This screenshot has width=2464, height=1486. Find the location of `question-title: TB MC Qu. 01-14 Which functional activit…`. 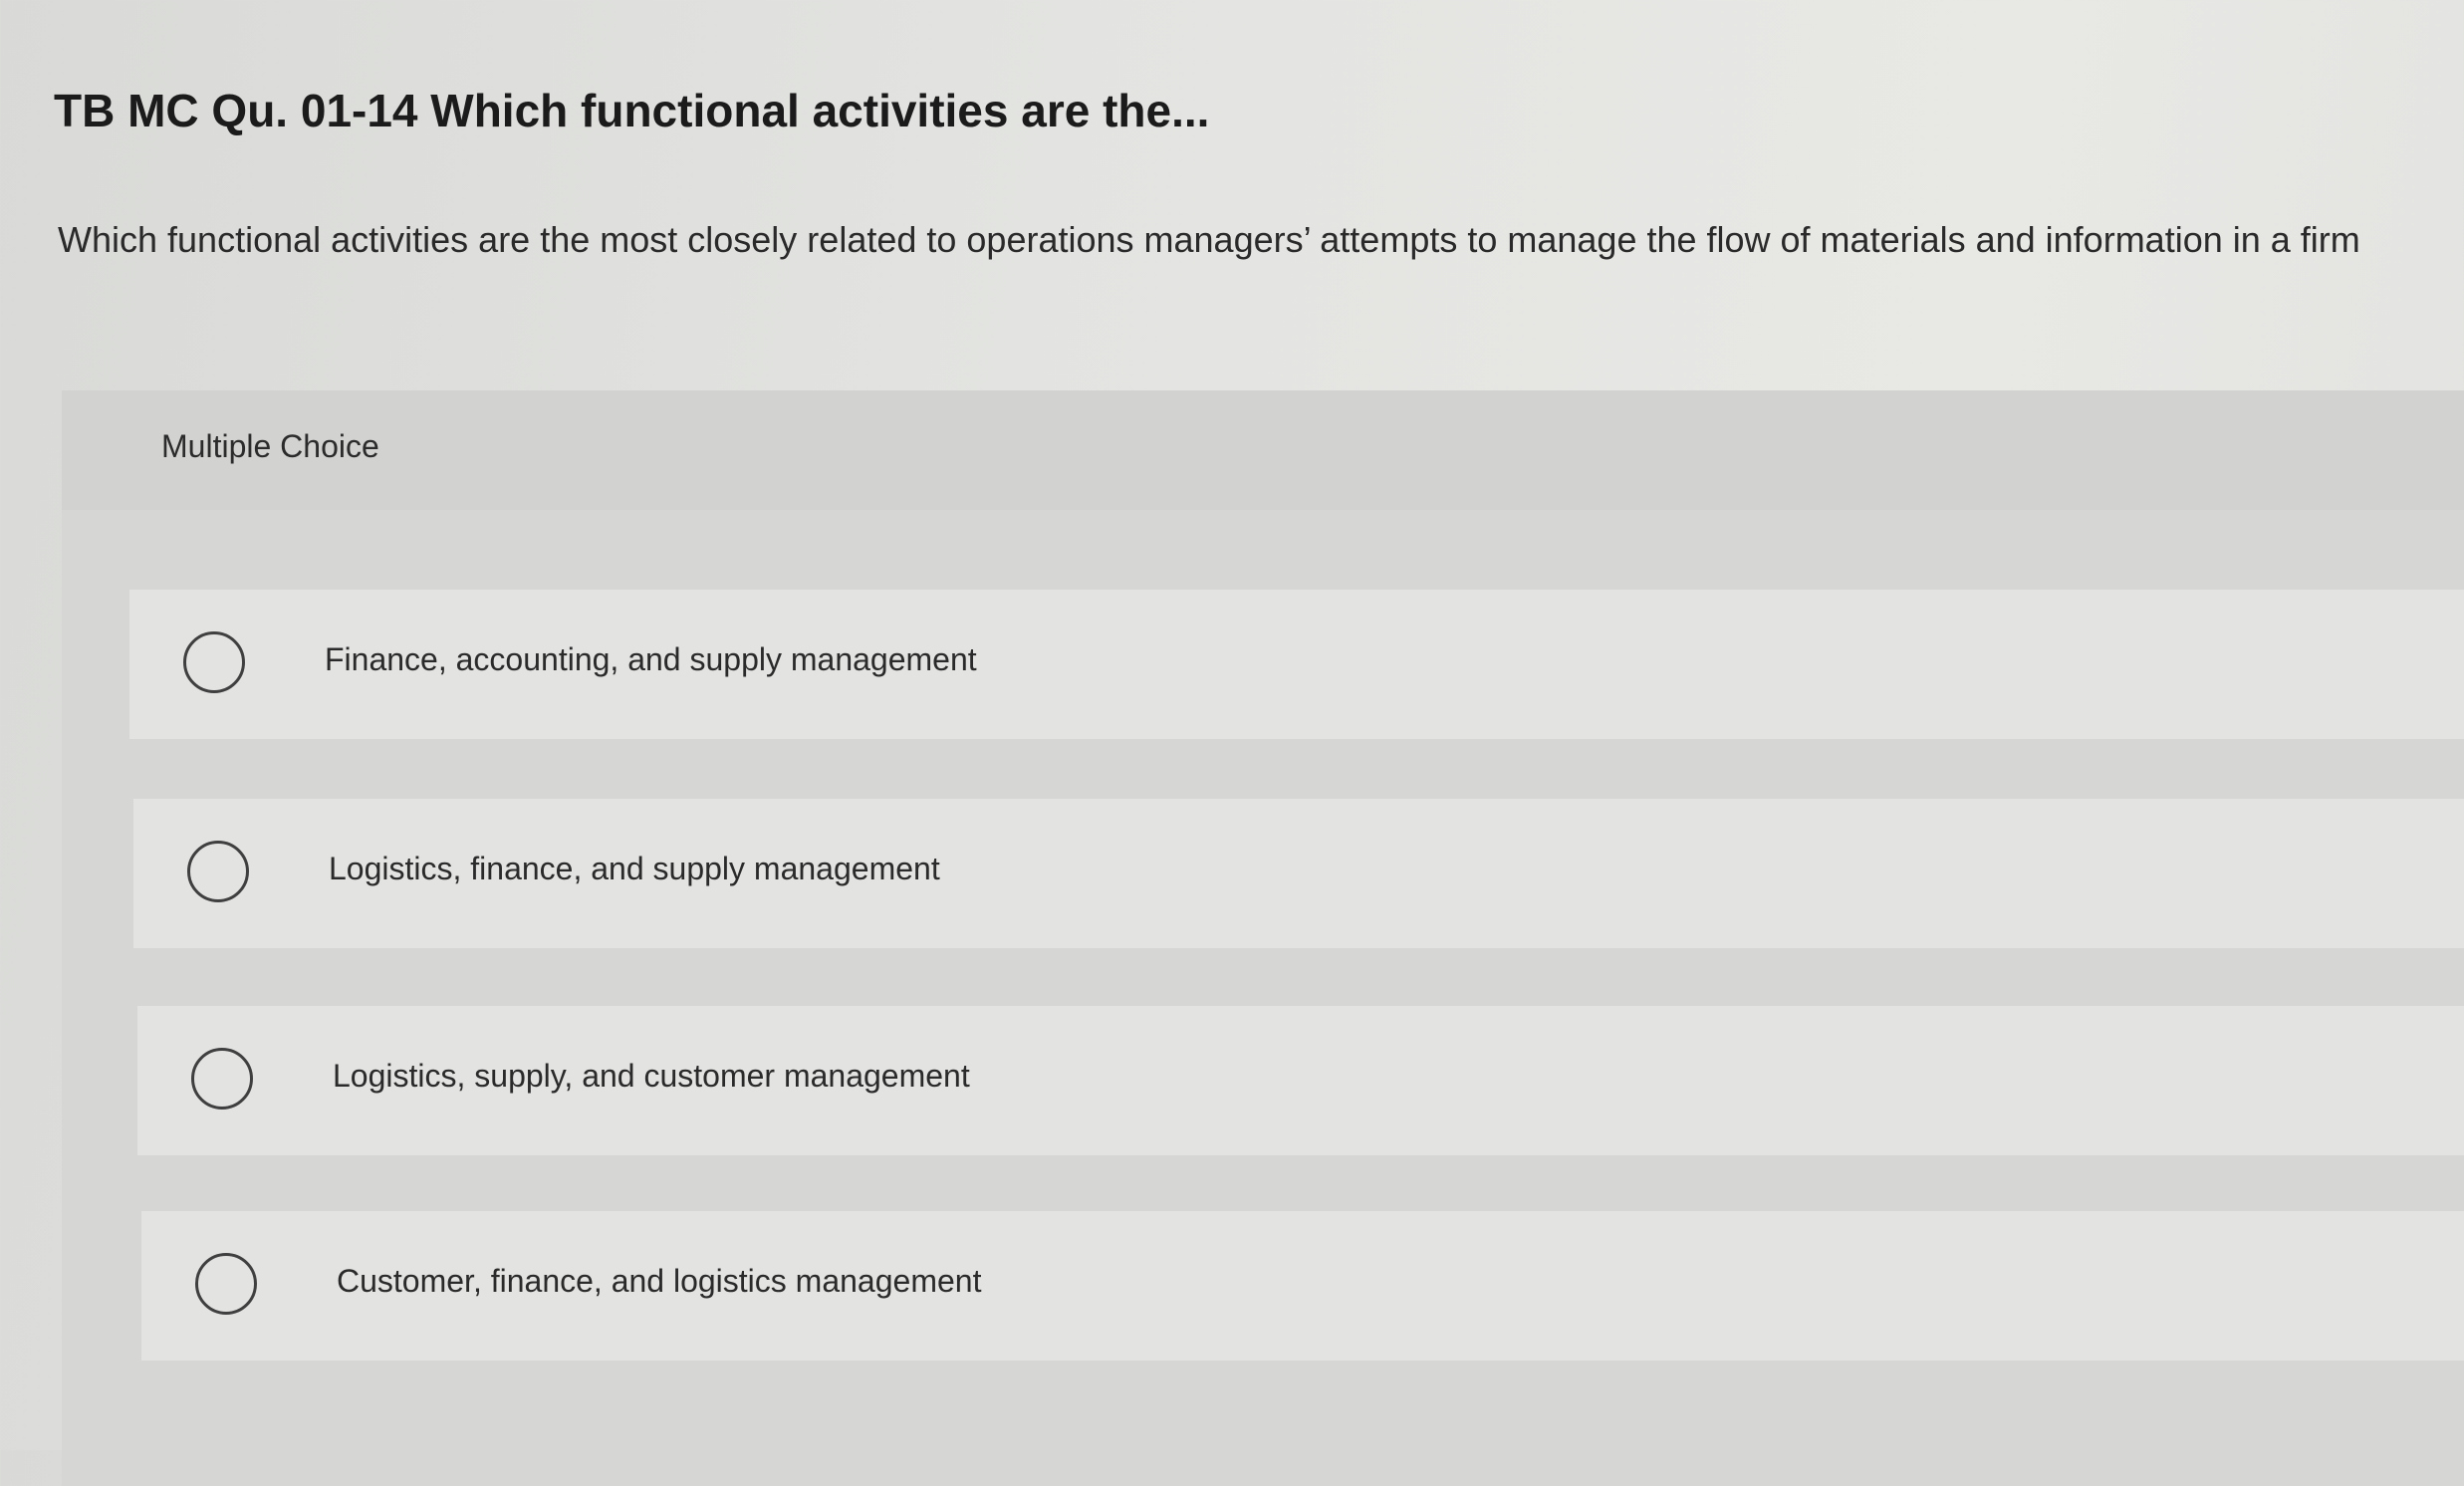

question-title: TB MC Qu. 01-14 Which functional activit… is located at coordinates (632, 110).